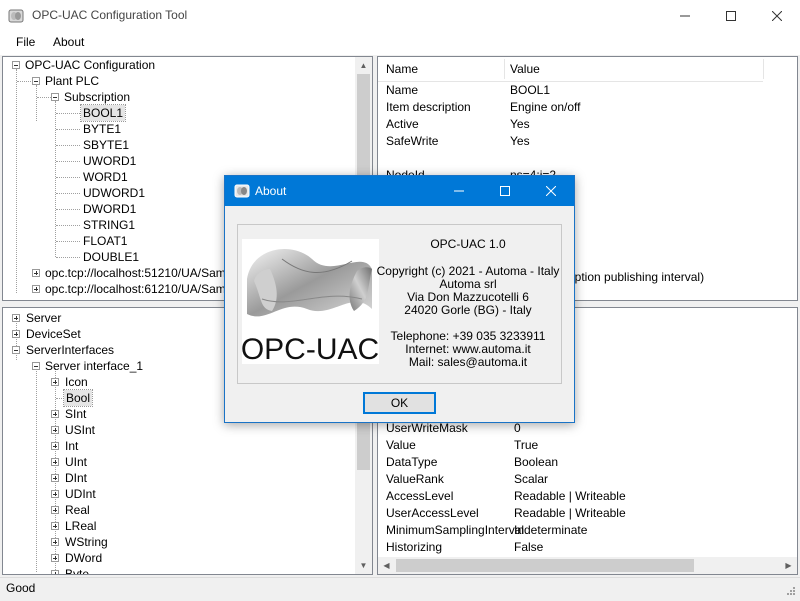  Describe the element at coordinates (310, 306) in the screenshot. I see `logo-faces-icon: OPC-UAC` at that location.